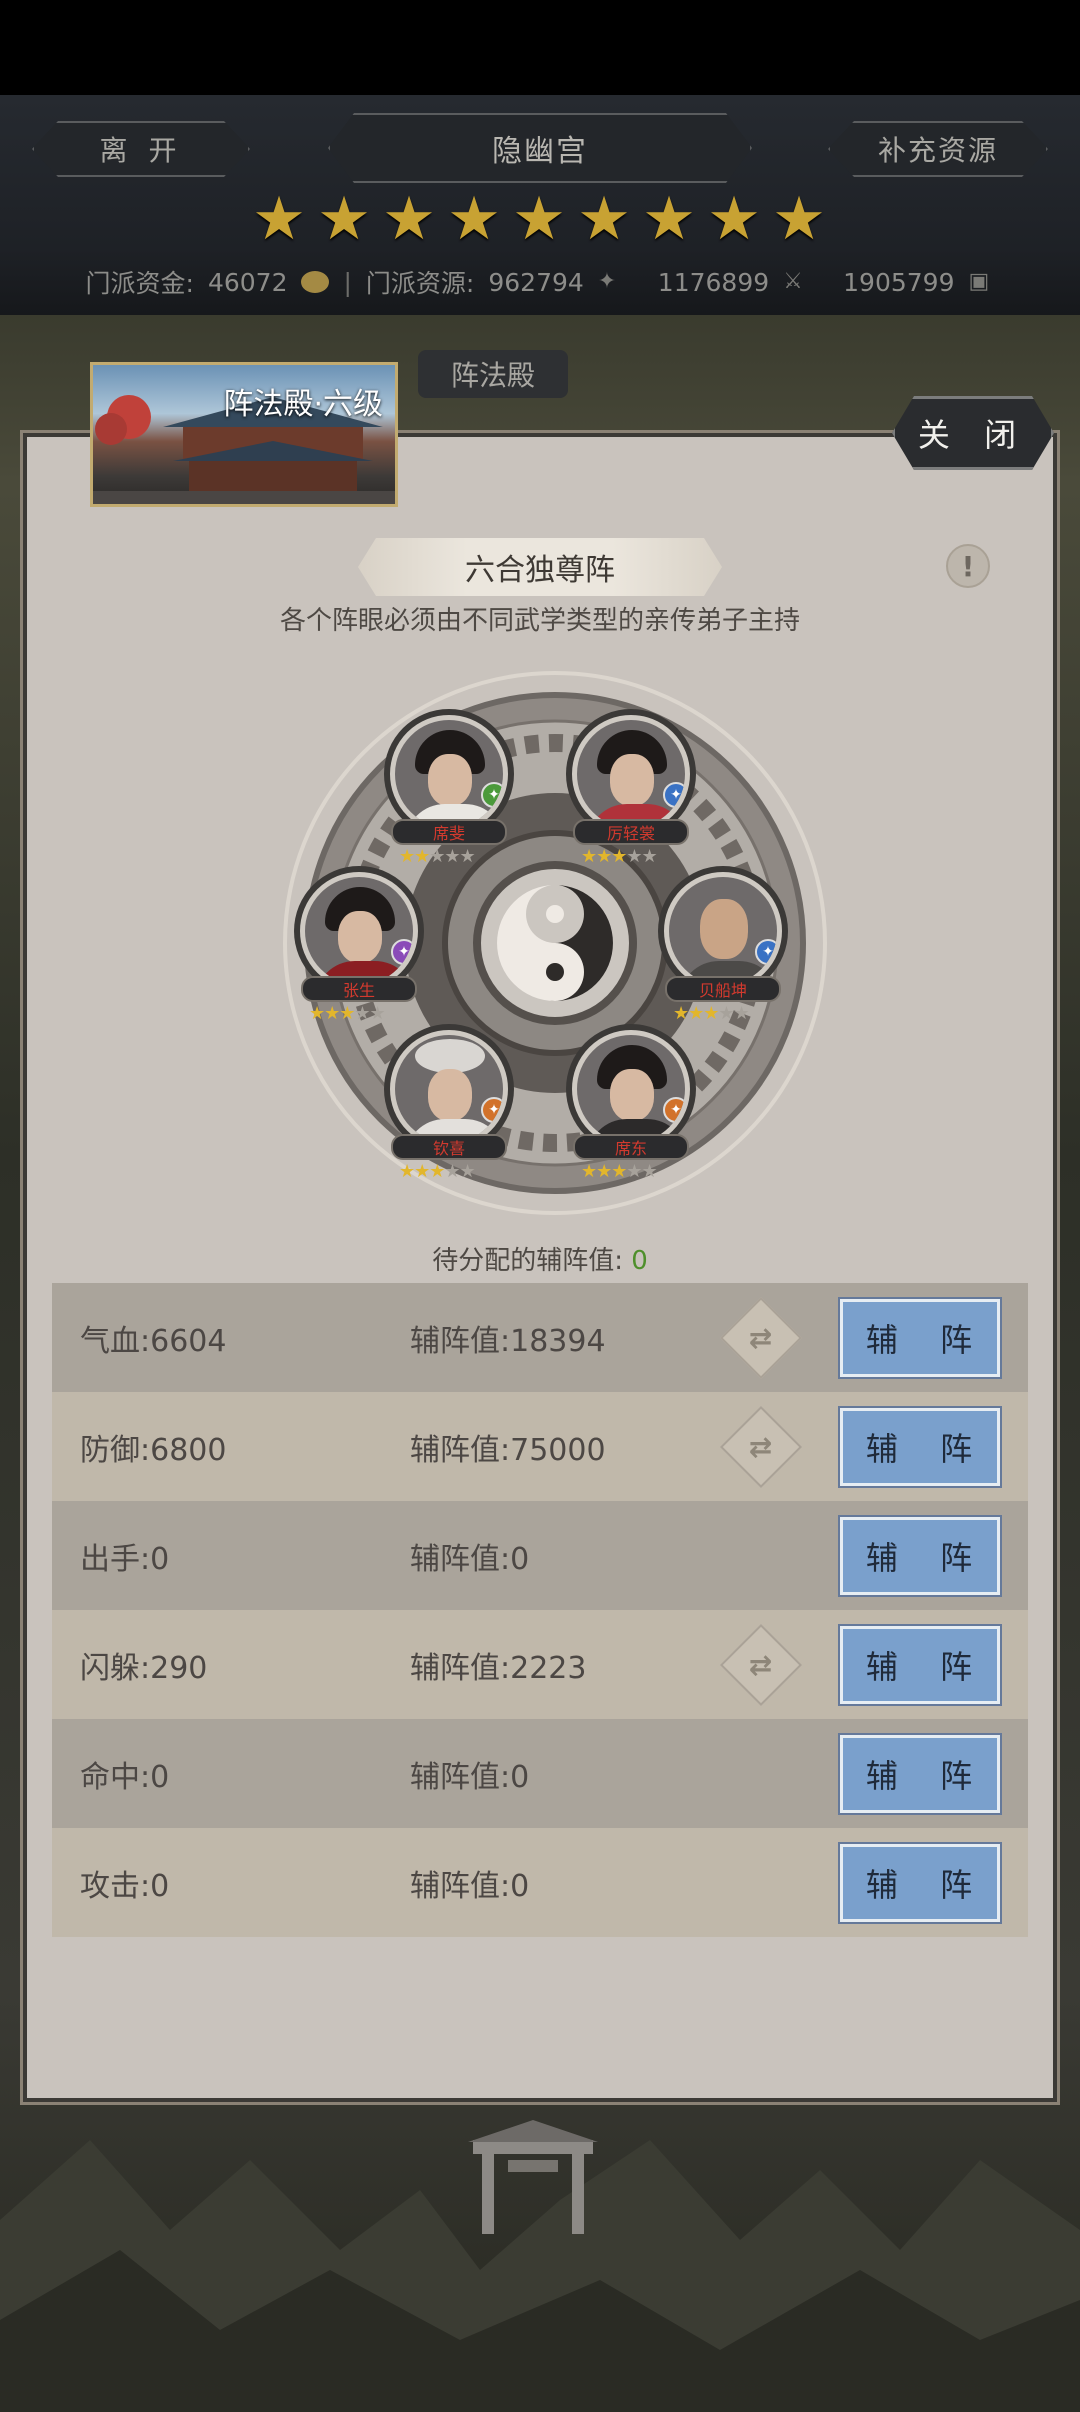 The image size is (1080, 2412). Describe the element at coordinates (139, 283) in the screenshot. I see `funds-label: 门派资金:` at that location.